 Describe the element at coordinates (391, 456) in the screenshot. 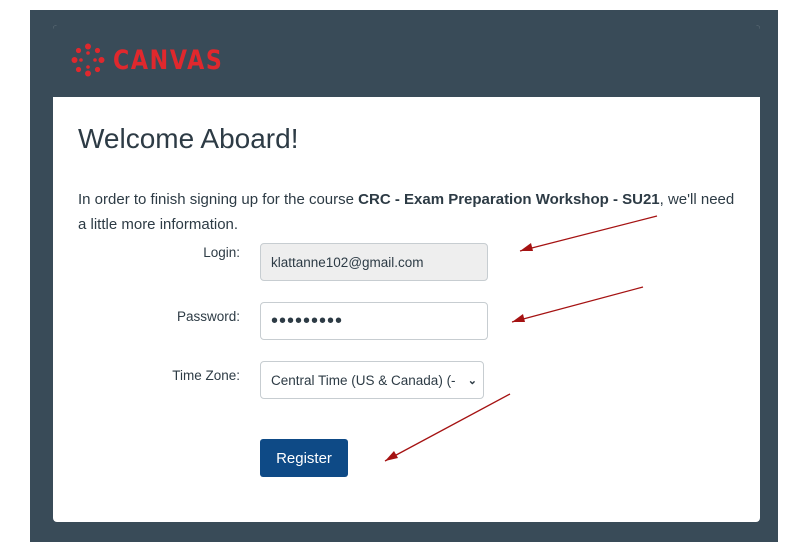

I see `arrowhead-register` at that location.